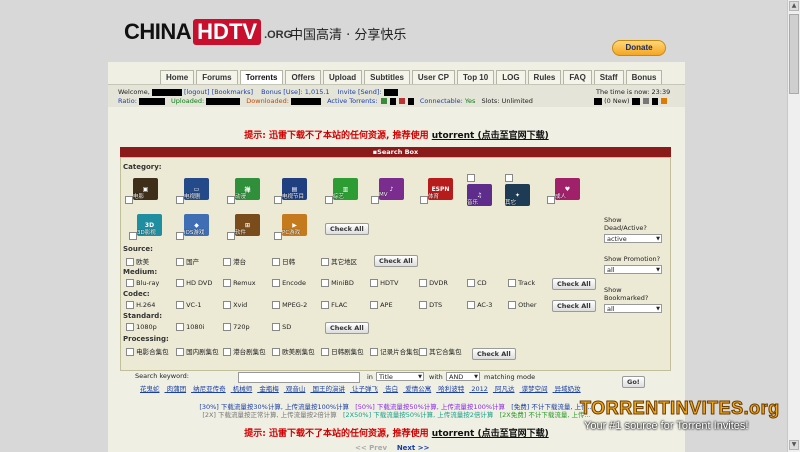 This screenshot has width=800, height=452. I want to click on hot-keyword-link: 哈利波特, so click(451, 389).